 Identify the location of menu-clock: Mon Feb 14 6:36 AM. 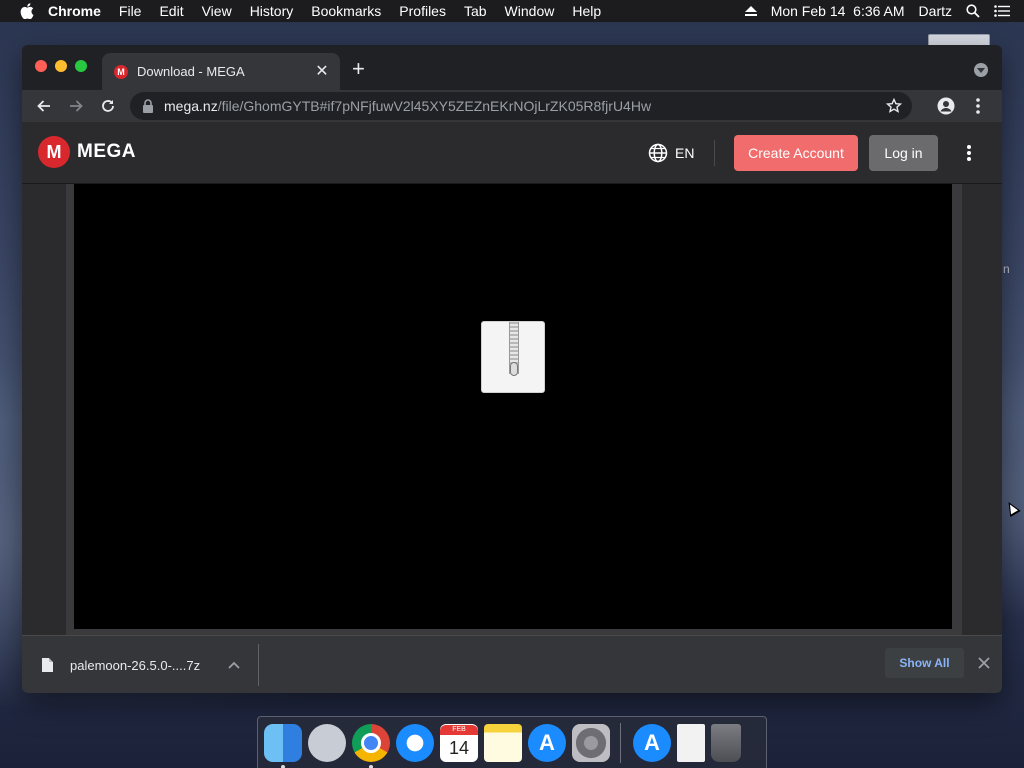
(838, 11).